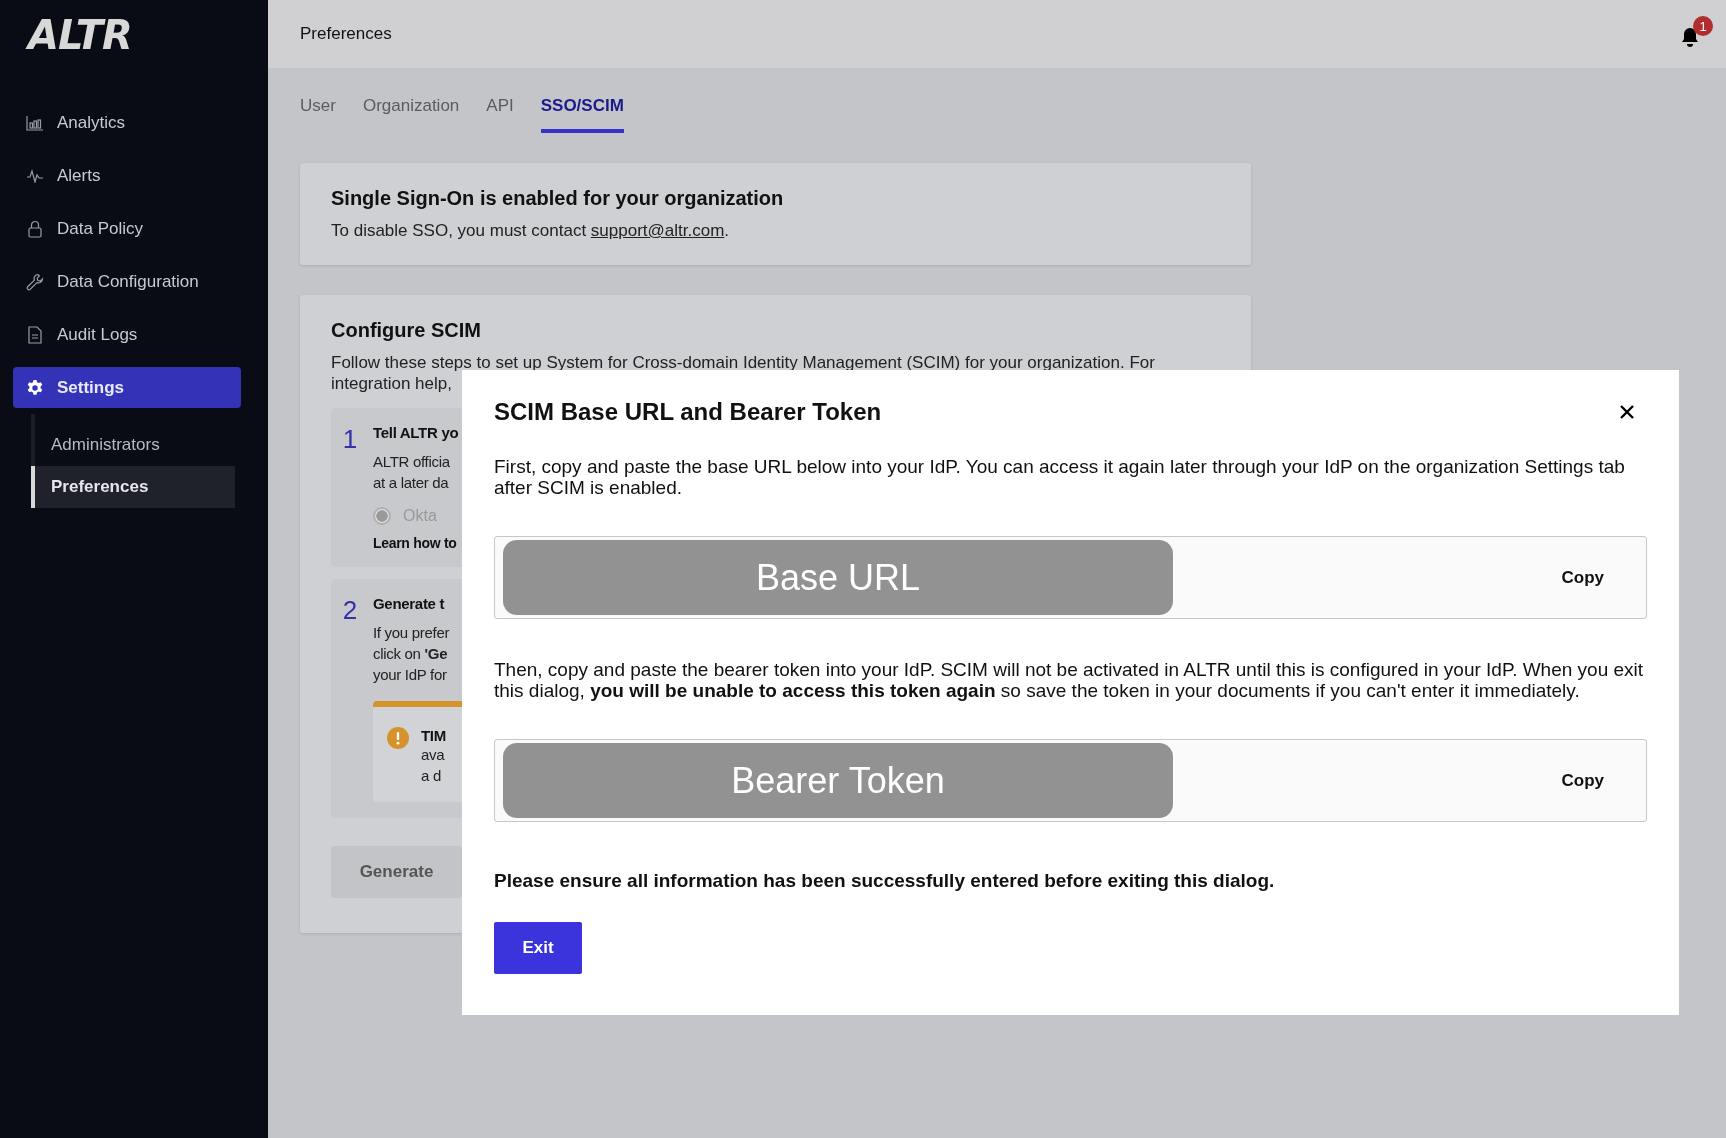  Describe the element at coordinates (350, 440) in the screenshot. I see `step-number: 1` at that location.